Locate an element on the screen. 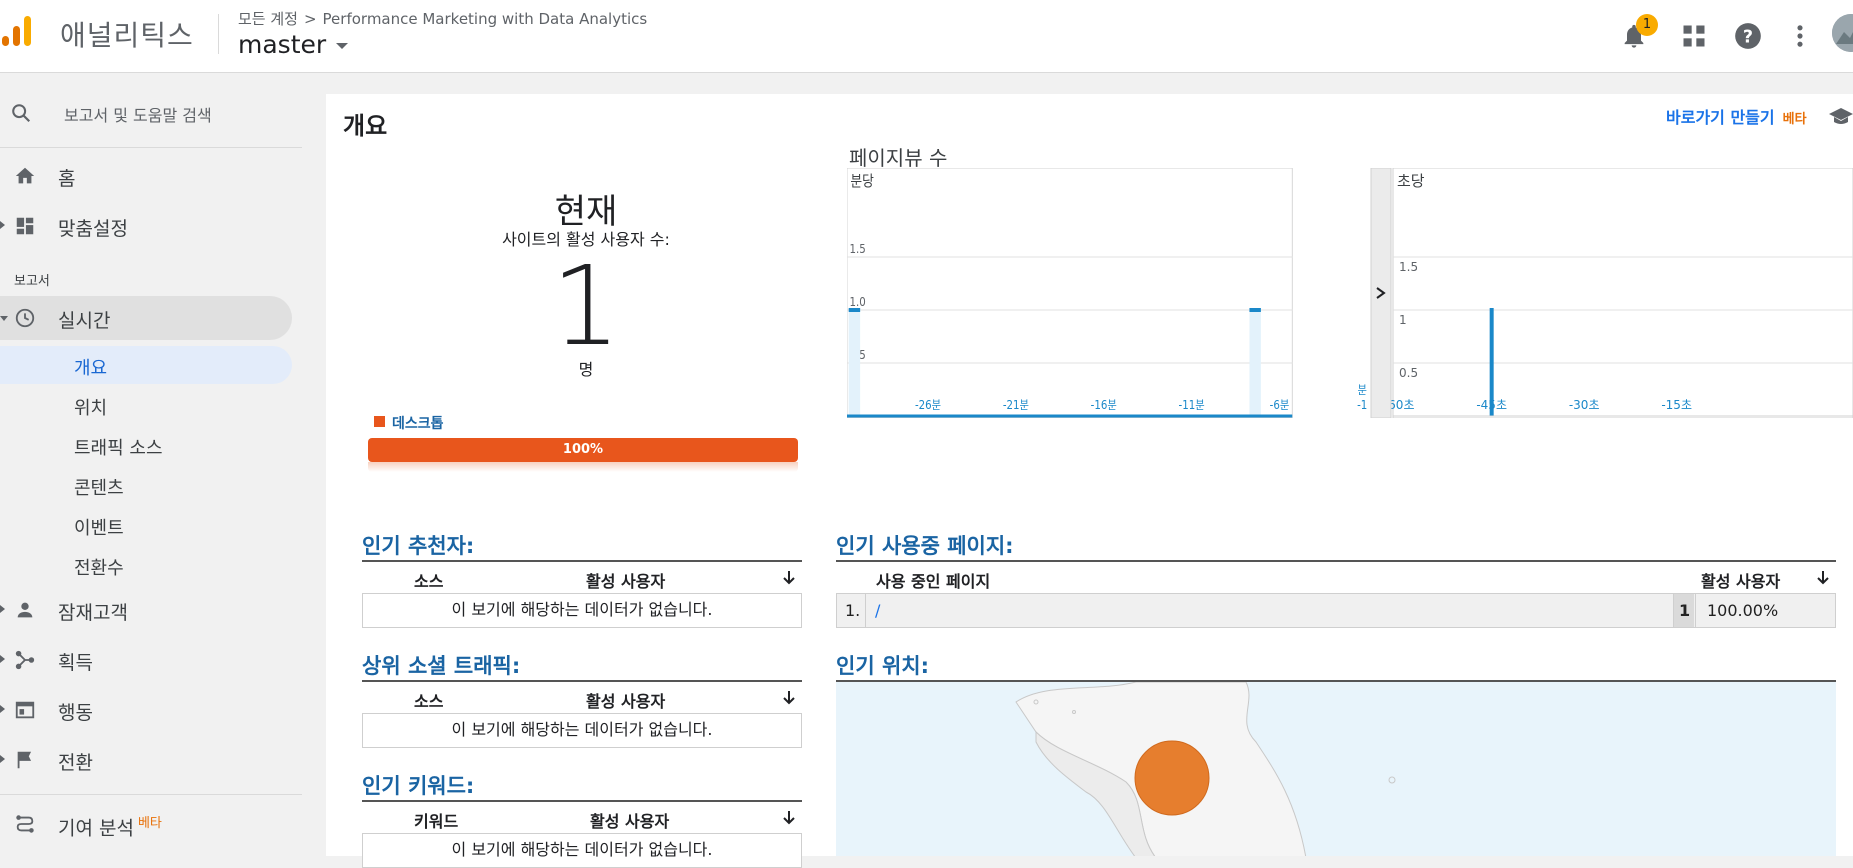  sidebar-item-label: 획득 is located at coordinates (75, 663).